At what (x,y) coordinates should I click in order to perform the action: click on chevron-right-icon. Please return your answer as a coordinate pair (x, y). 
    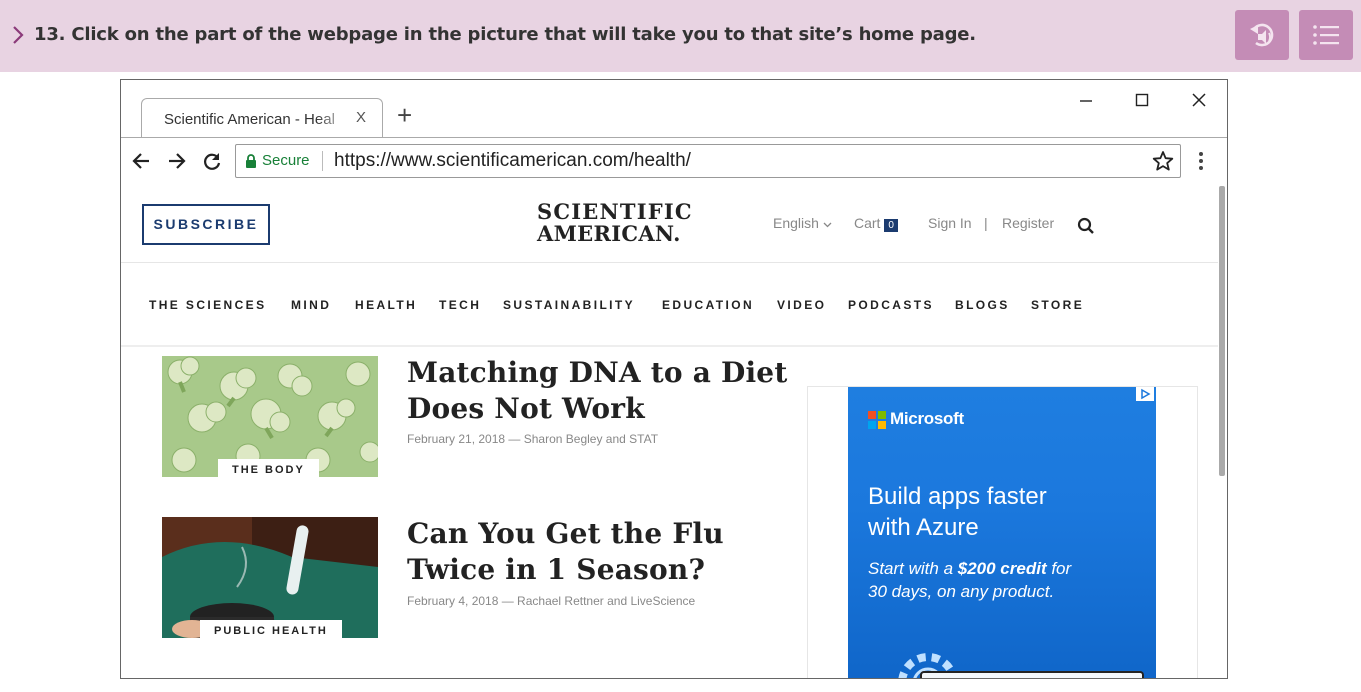
    Looking at the image, I should click on (18, 35).